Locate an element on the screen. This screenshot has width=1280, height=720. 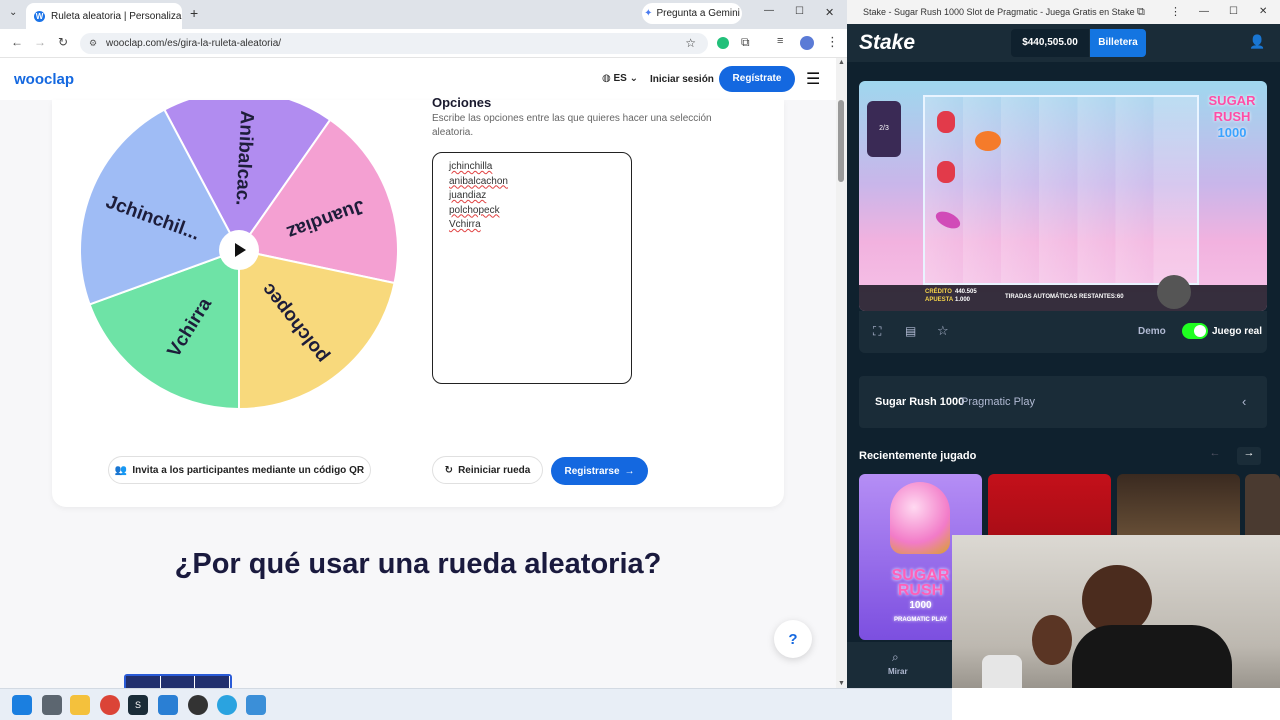
extensions-puzzle-icon: ⧉ is located at coordinates (745, 42).